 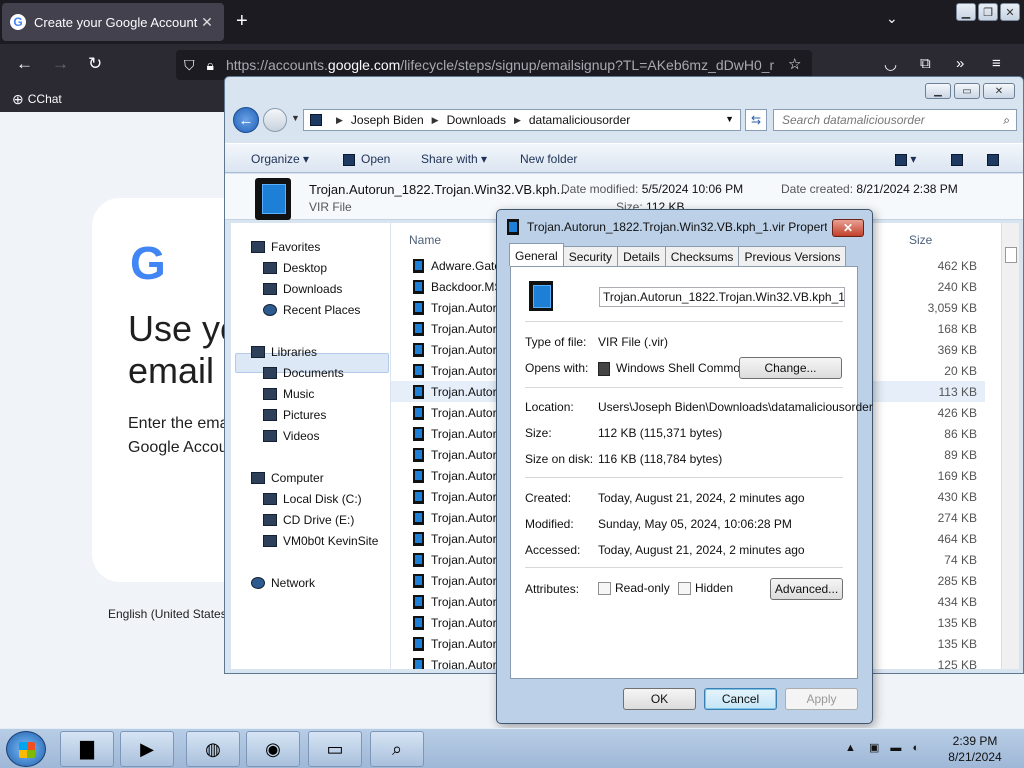 What do you see at coordinates (113, 22) in the screenshot?
I see `browser-tab-google-account: G Create your Google Account ✕` at bounding box center [113, 22].